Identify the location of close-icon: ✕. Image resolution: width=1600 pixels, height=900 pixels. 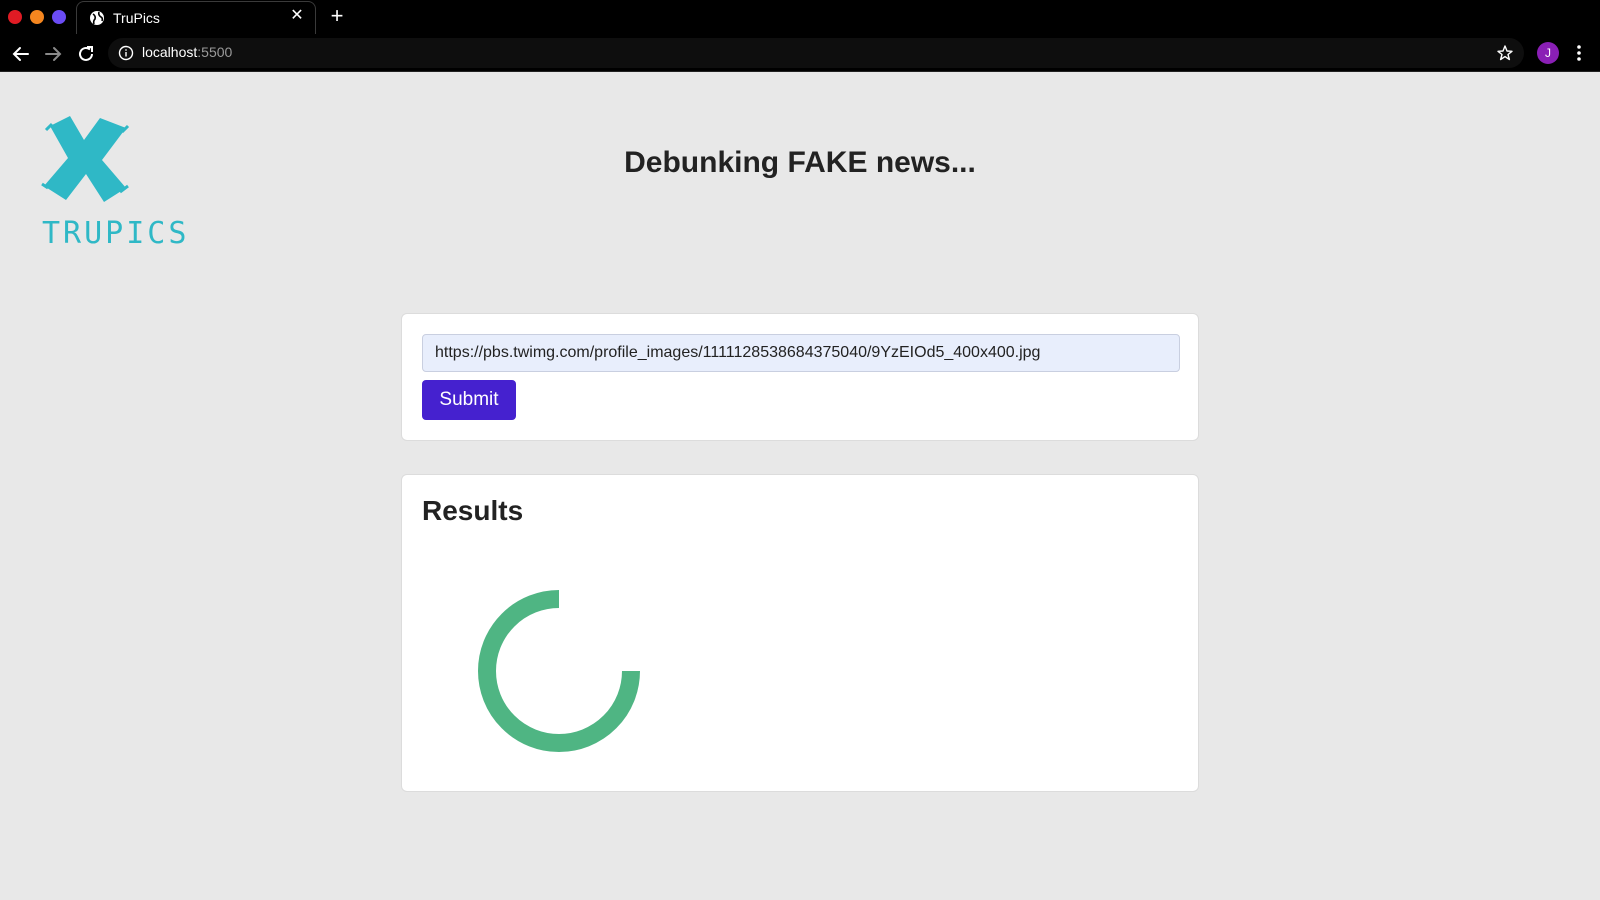
(297, 16).